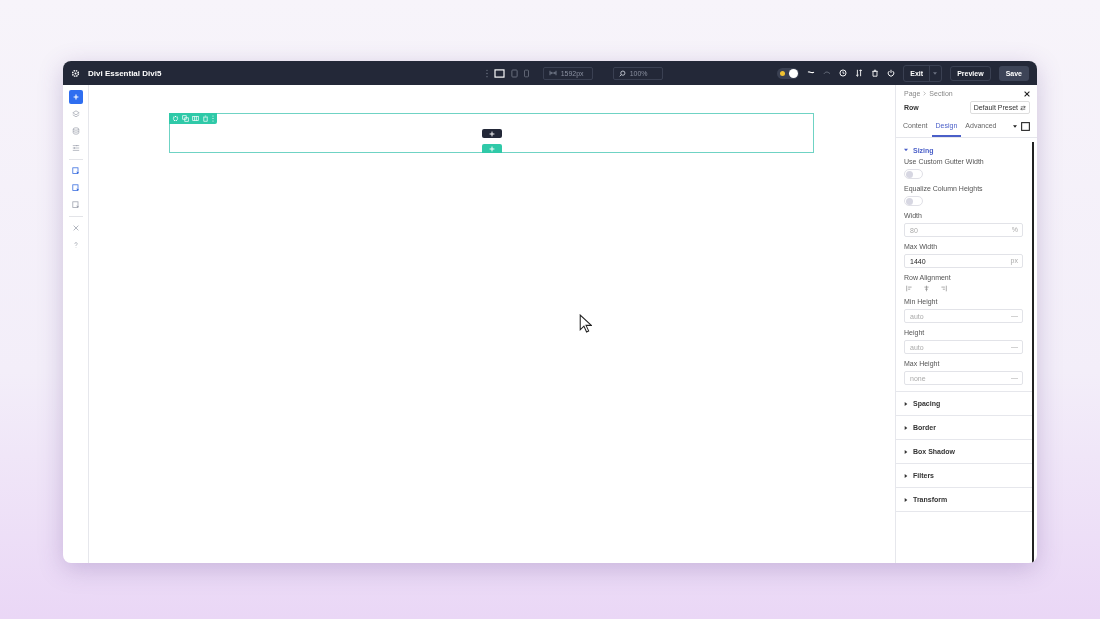 This screenshot has height=619, width=1100. What do you see at coordinates (843, 73) in the screenshot?
I see `history-icon` at bounding box center [843, 73].